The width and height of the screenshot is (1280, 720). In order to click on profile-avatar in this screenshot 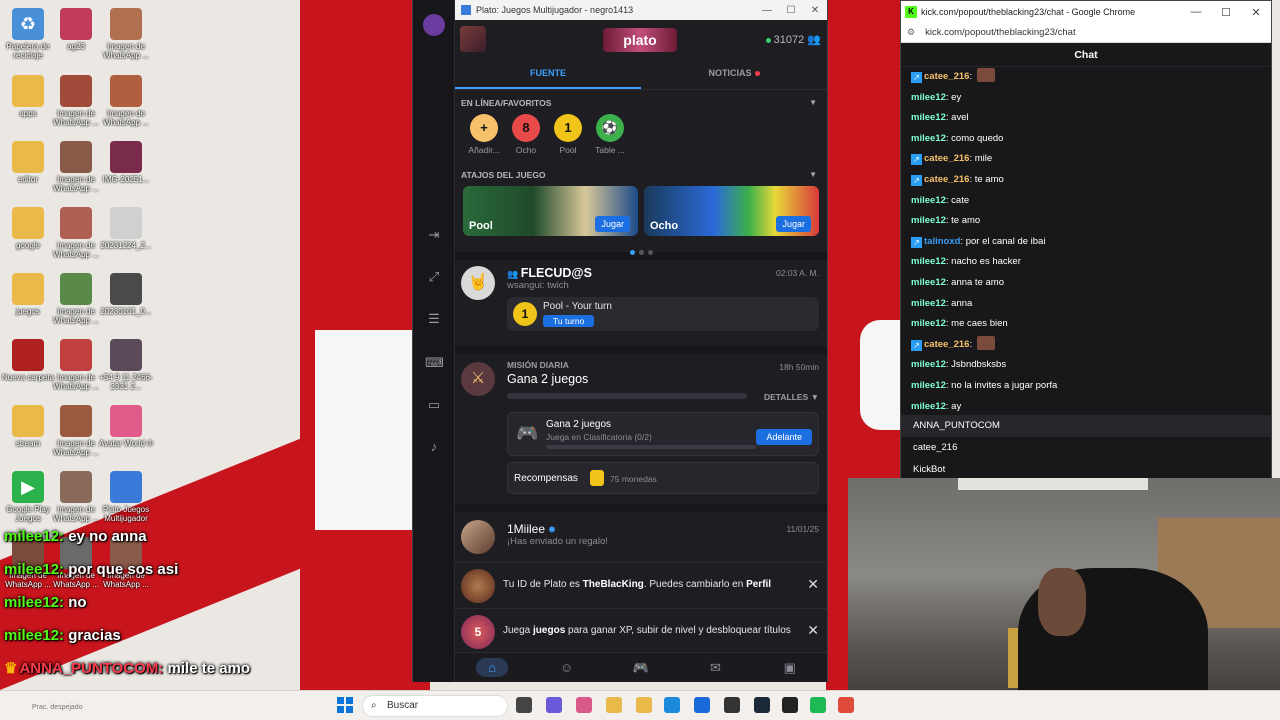, I will do `click(434, 25)`.